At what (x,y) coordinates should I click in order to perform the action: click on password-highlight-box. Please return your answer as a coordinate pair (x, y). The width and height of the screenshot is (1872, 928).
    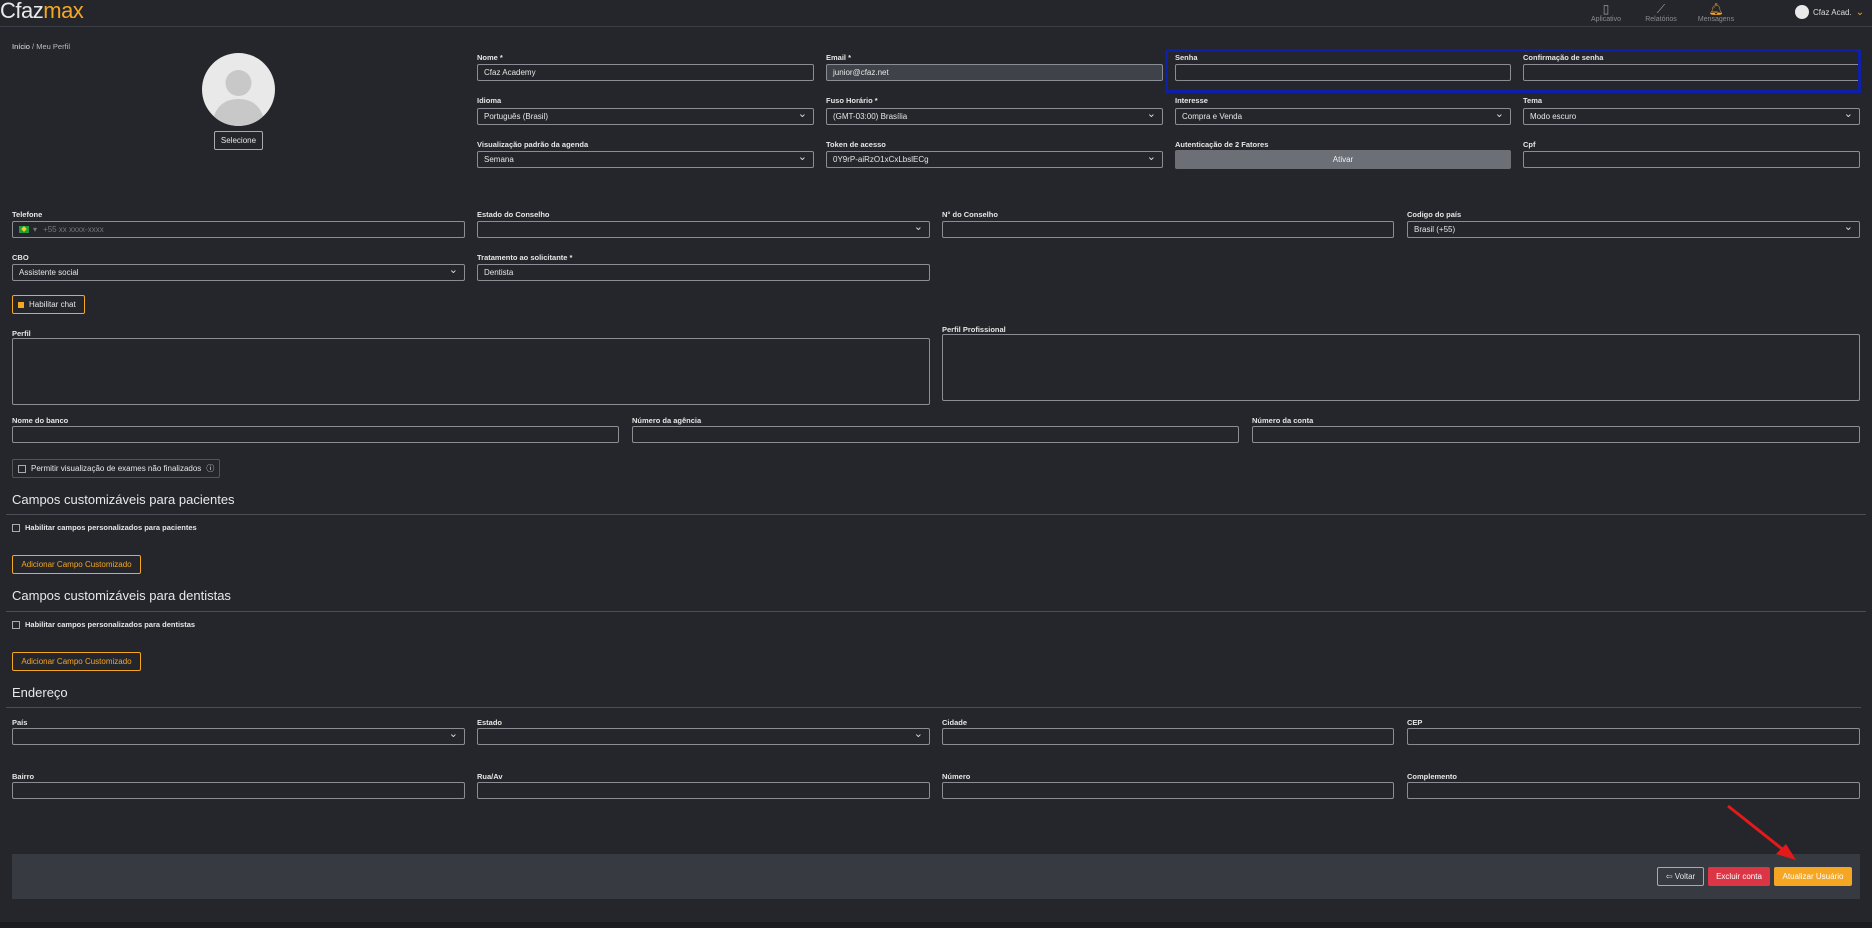
    Looking at the image, I should click on (1513, 71).